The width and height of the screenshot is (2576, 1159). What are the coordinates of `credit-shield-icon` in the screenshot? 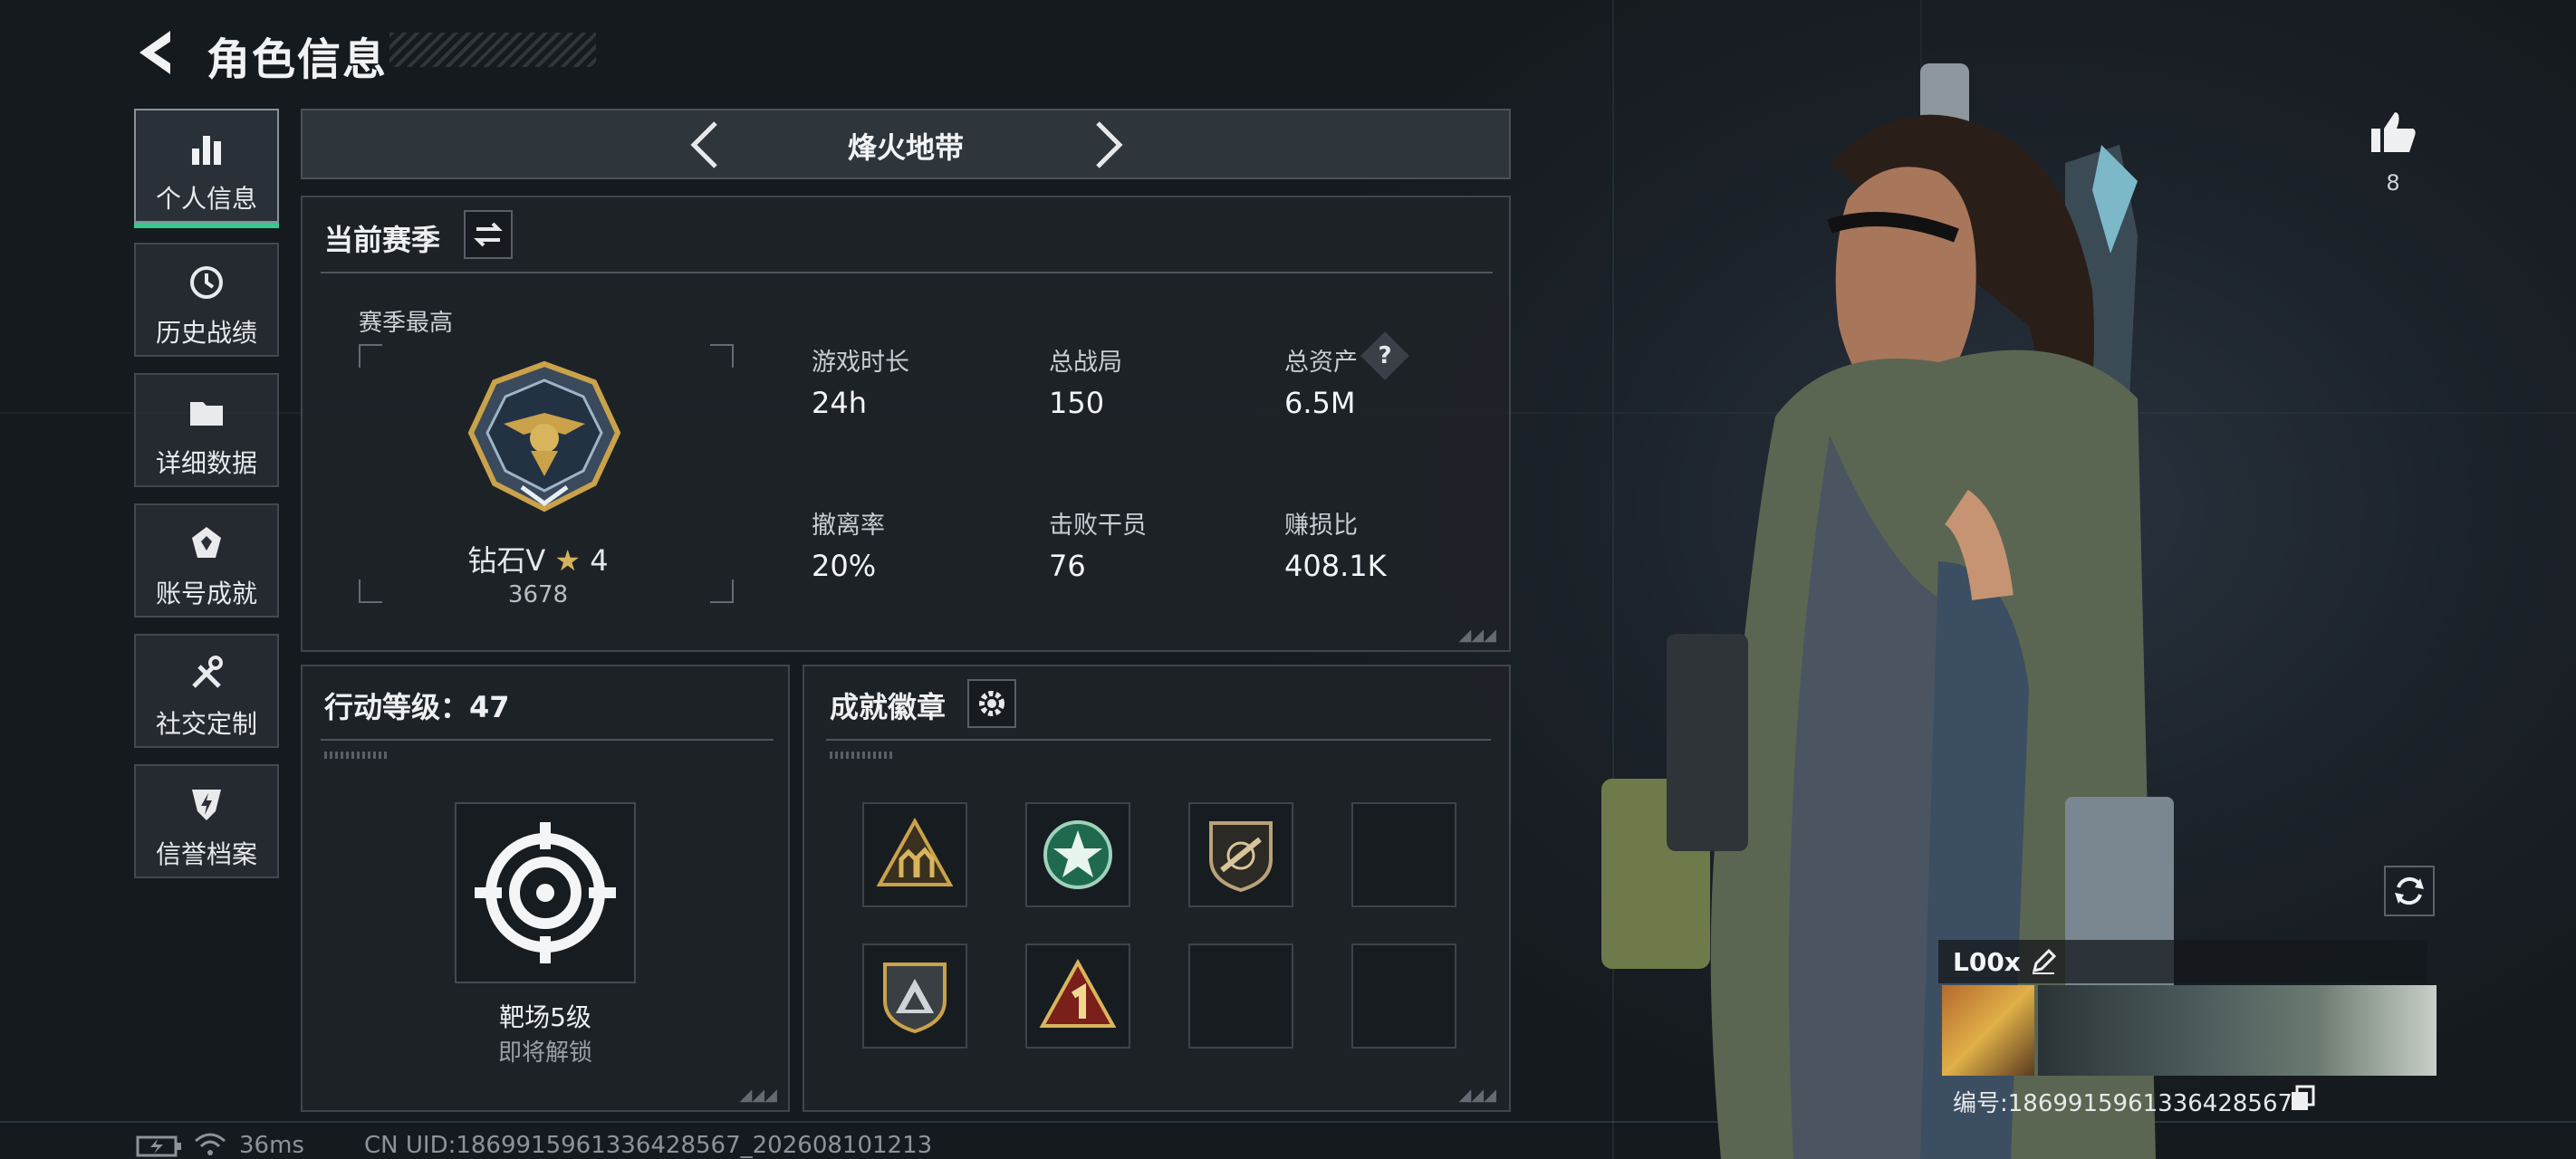 It's located at (206, 805).